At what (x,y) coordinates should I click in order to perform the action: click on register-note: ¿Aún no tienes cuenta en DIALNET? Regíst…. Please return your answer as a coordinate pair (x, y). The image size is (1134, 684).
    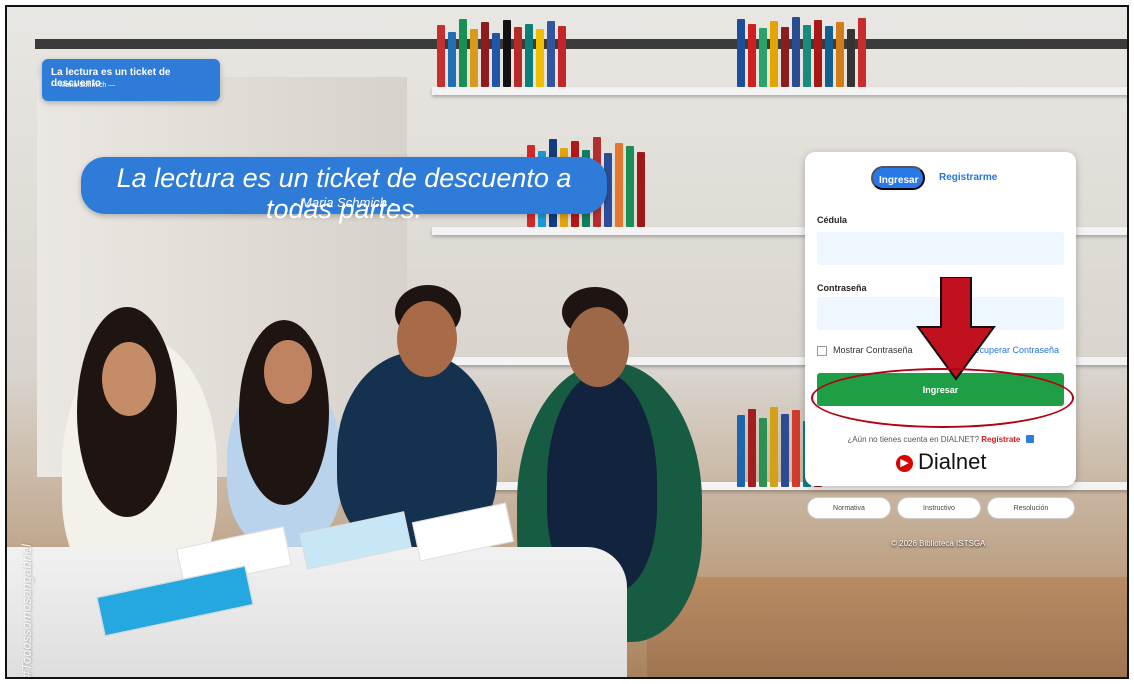
    Looking at the image, I should click on (940, 439).